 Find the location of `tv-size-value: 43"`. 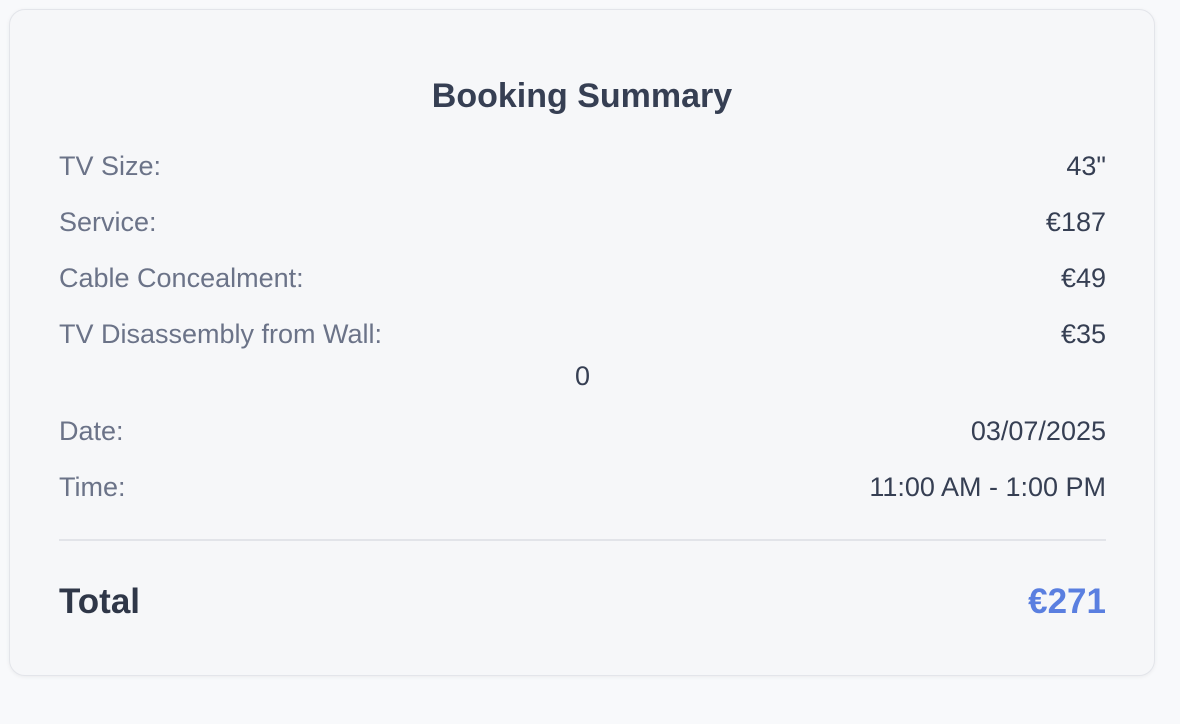

tv-size-value: 43" is located at coordinates (1086, 165).